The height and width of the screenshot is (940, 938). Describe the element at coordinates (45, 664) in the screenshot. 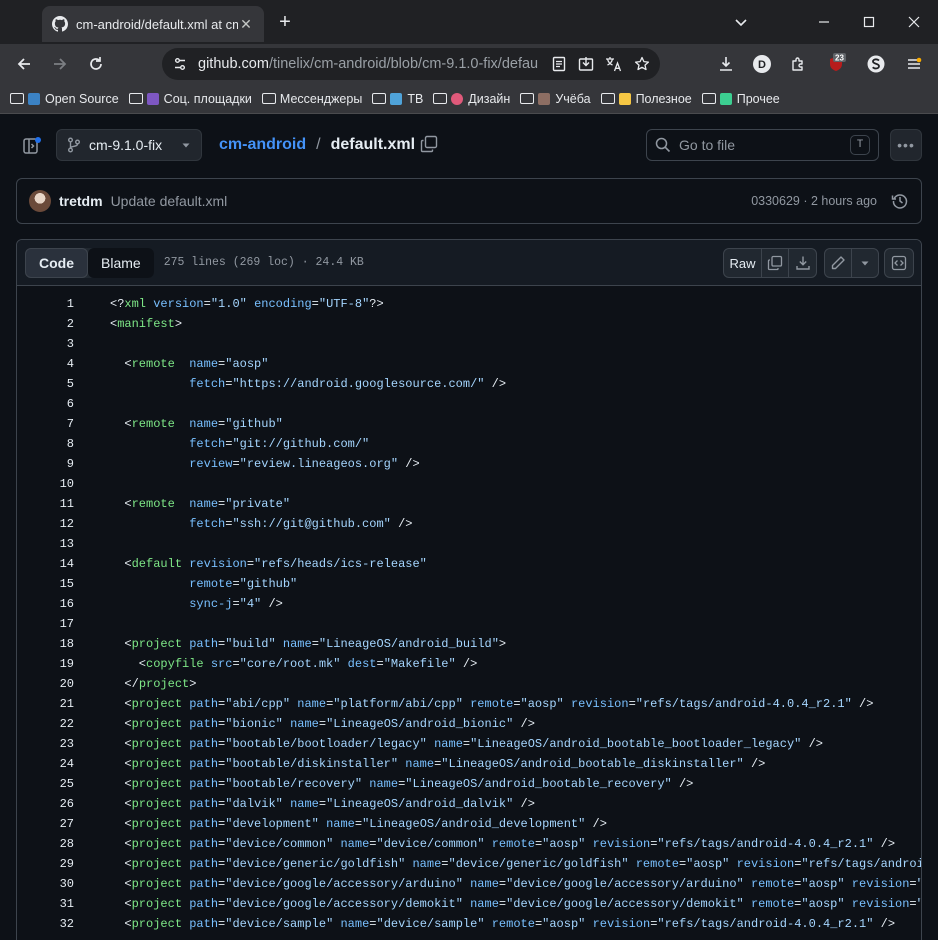

I see `line-number: 19` at that location.